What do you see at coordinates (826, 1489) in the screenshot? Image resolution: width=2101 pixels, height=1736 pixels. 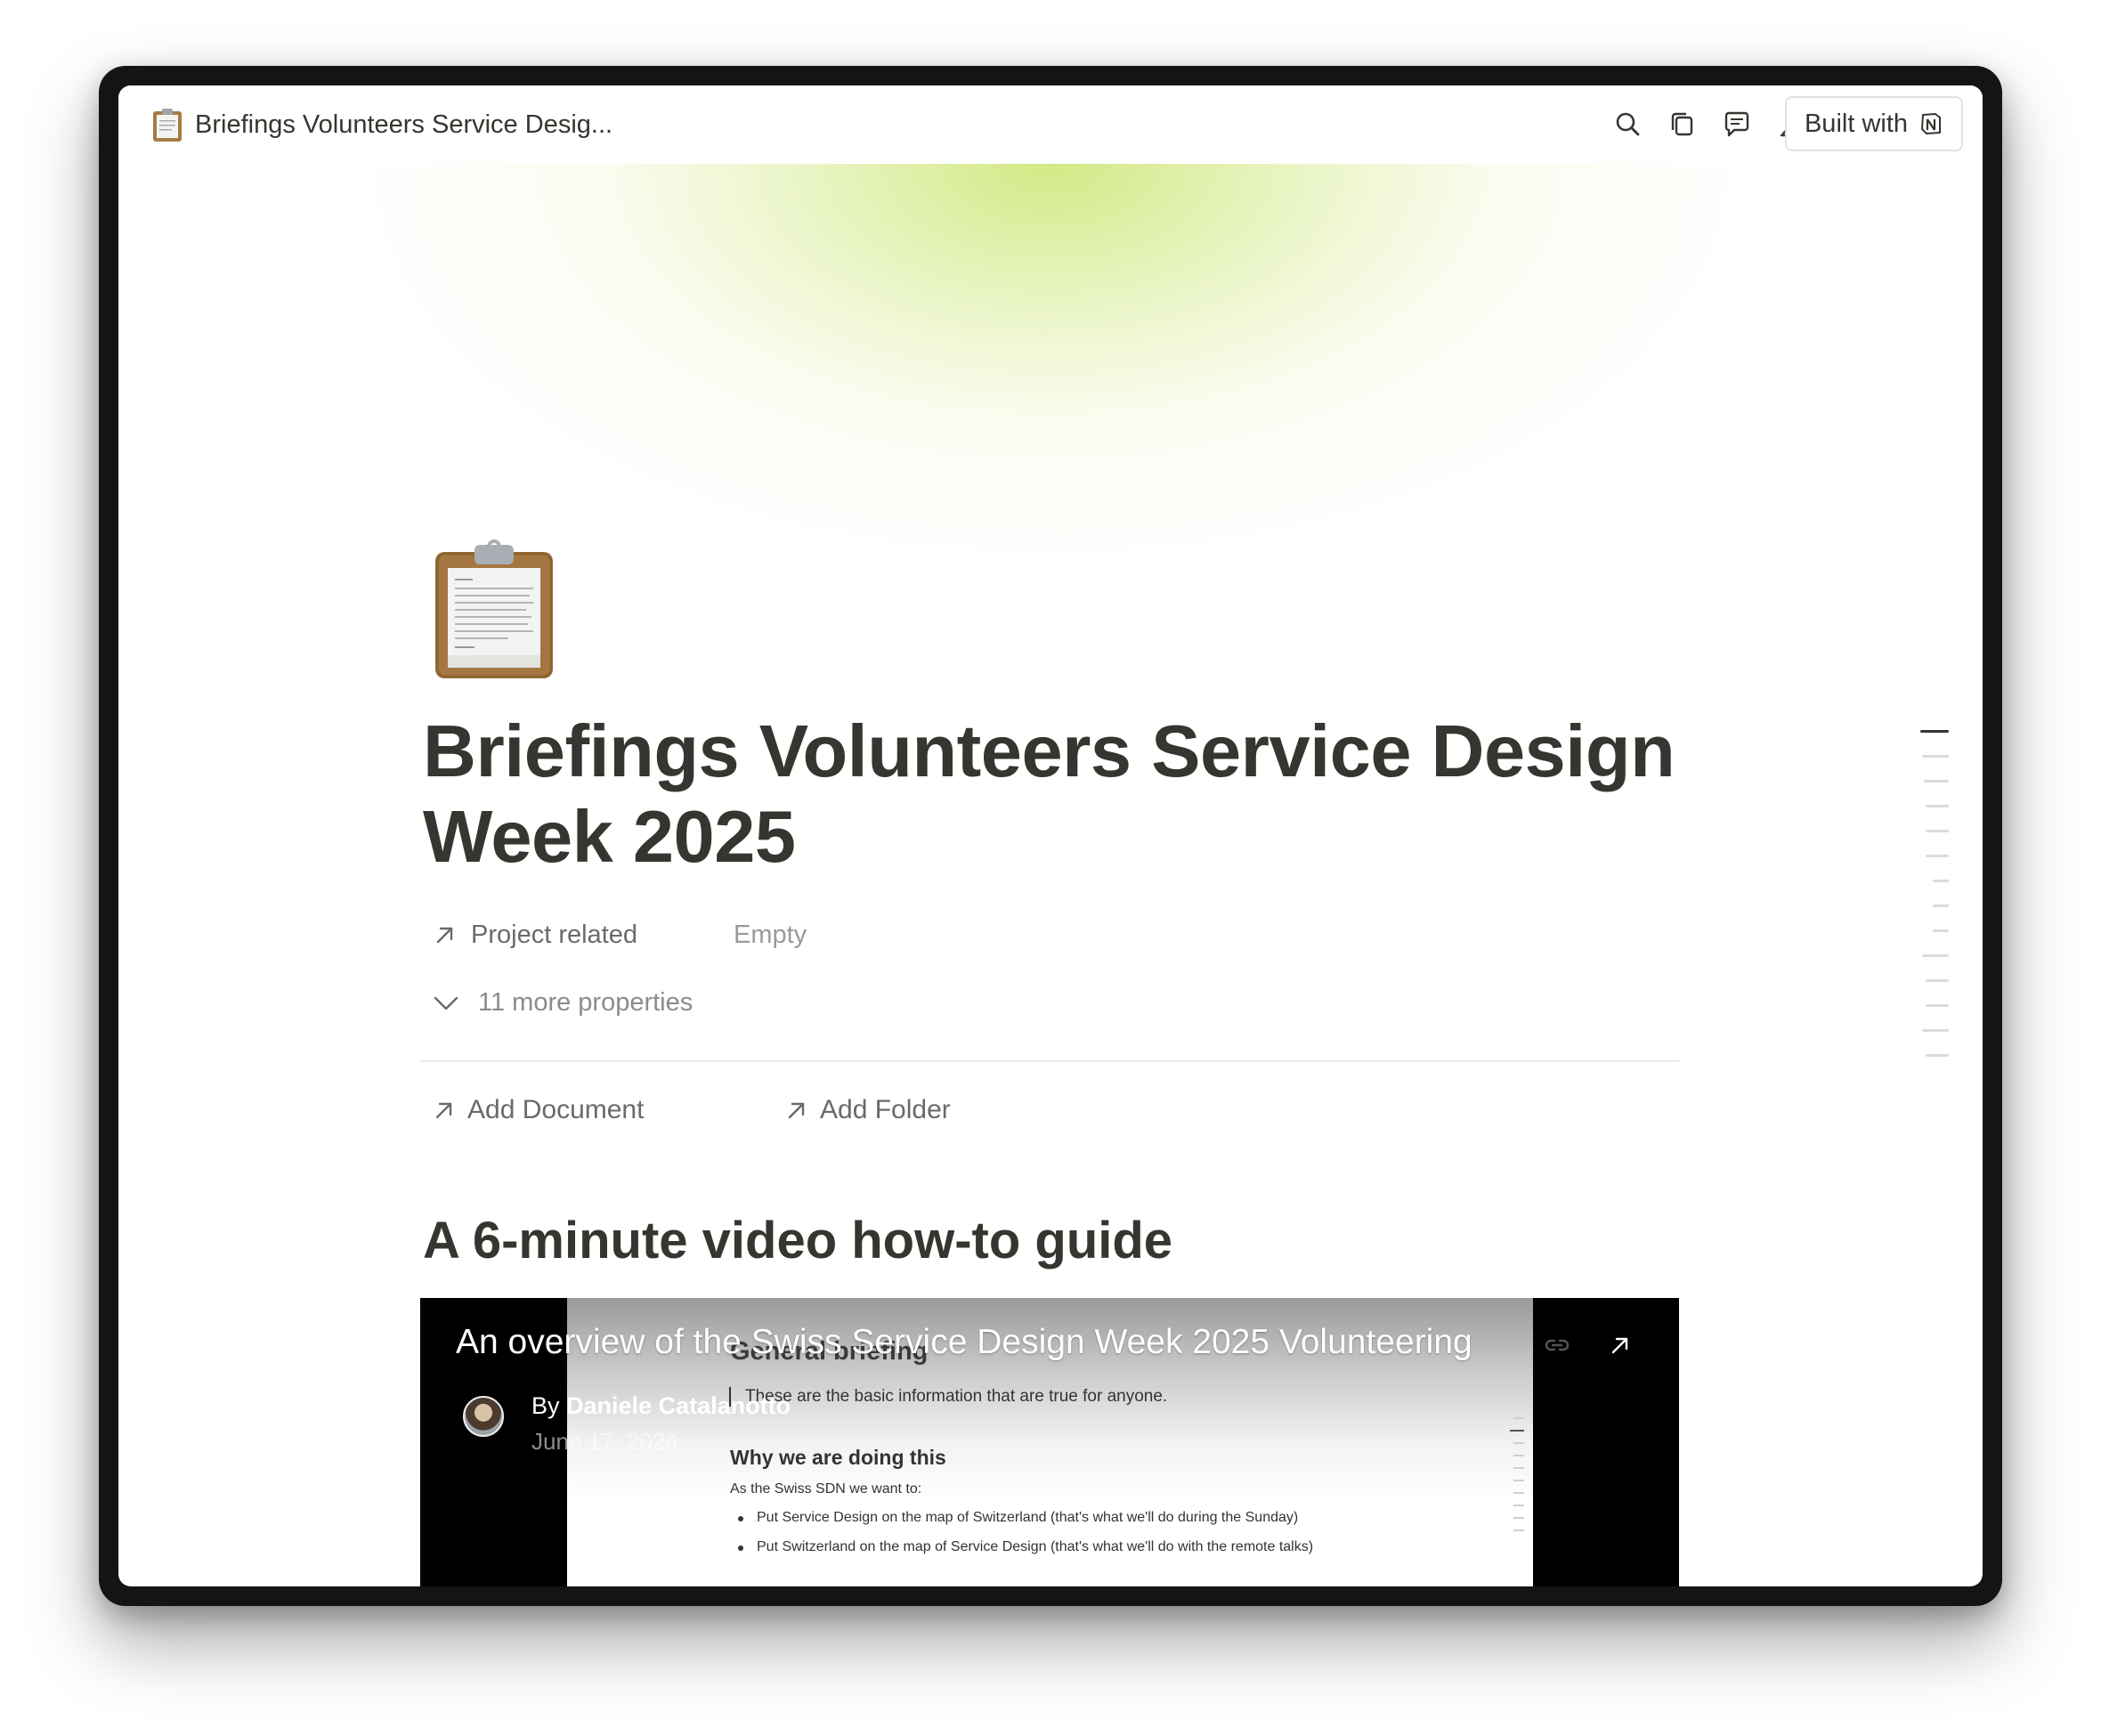 I see `video-content-lead: As the Swiss SDN we want to:` at bounding box center [826, 1489].